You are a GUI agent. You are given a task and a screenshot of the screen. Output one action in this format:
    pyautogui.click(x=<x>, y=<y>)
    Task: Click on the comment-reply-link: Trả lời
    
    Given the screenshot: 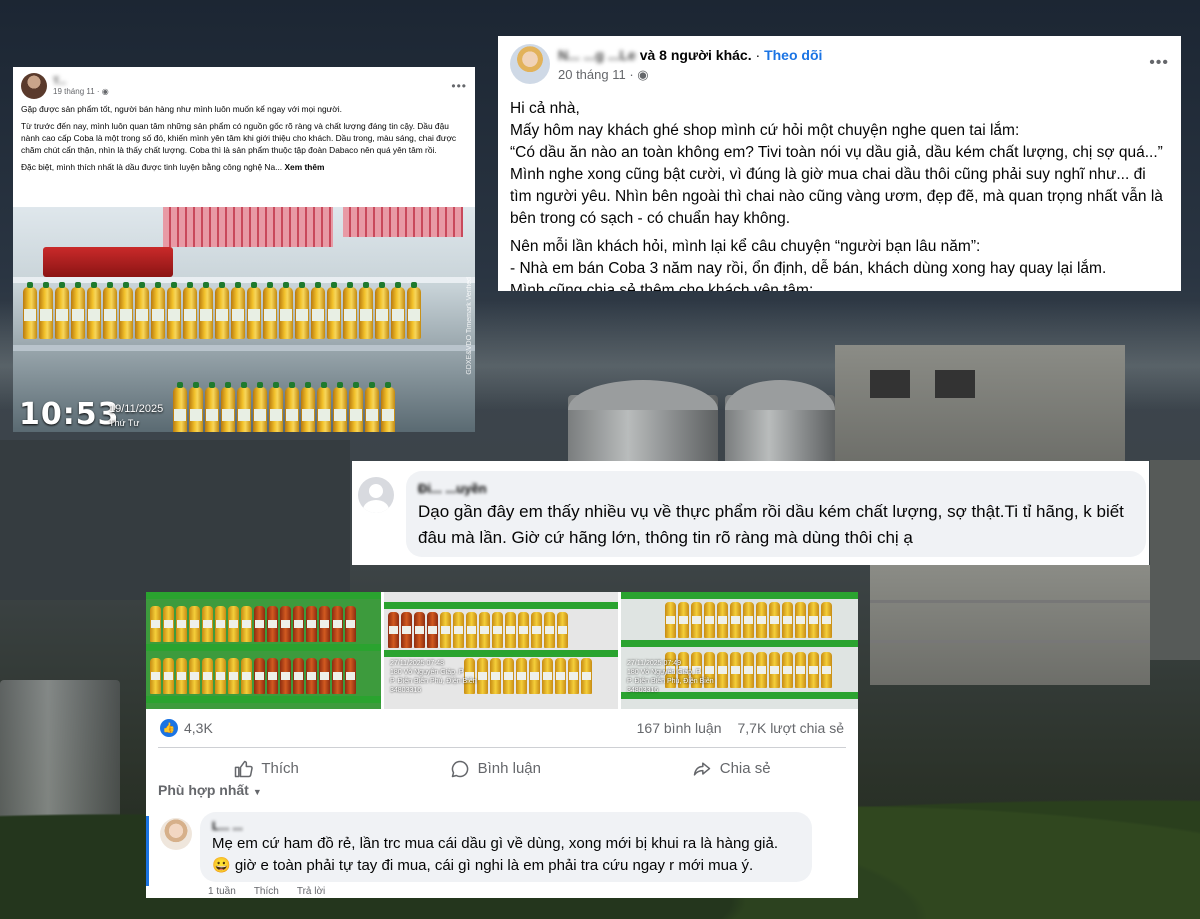 What is the action you would take?
    pyautogui.click(x=311, y=891)
    